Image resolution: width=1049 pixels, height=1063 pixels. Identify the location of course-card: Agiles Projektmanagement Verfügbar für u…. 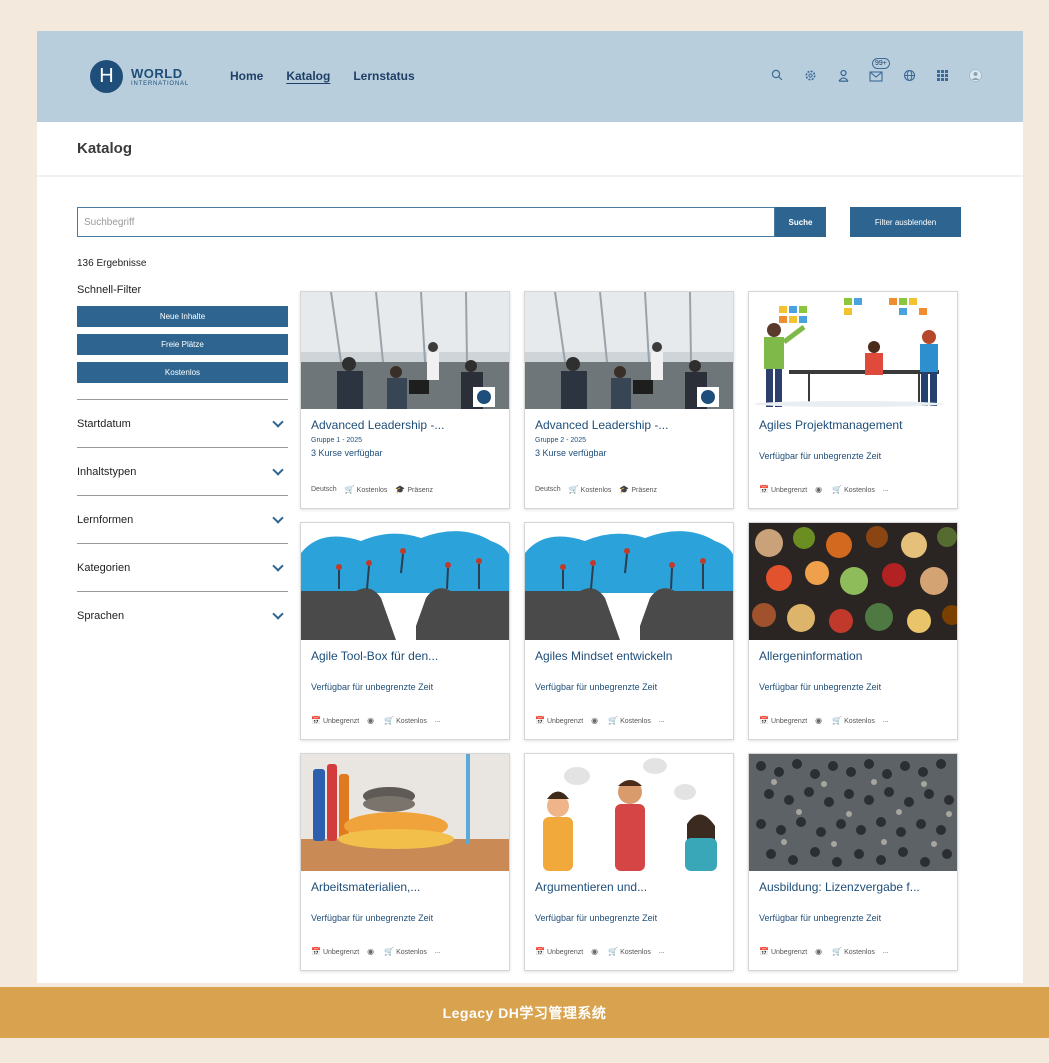
(853, 400).